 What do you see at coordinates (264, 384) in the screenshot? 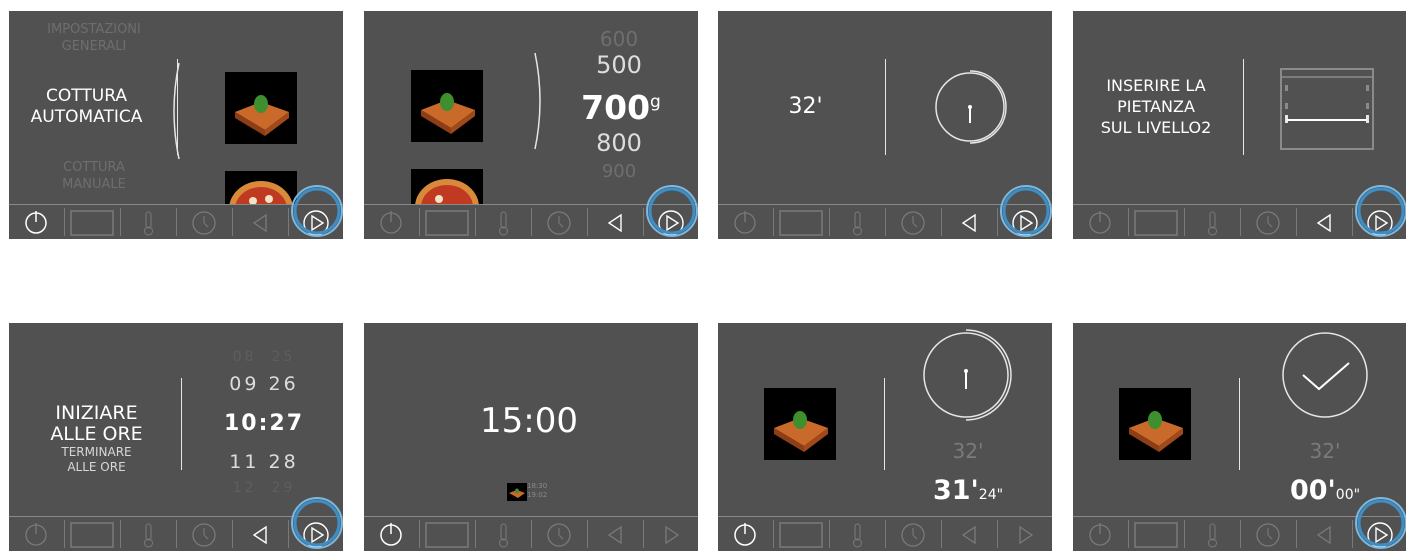
I see `time-row-prev: 09 26` at bounding box center [264, 384].